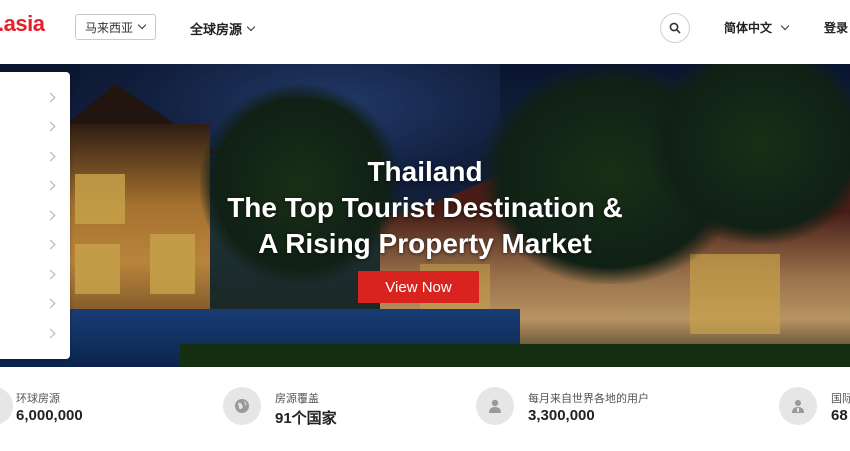  Describe the element at coordinates (425, 171) in the screenshot. I see `hero-line-1: Thailand` at that location.